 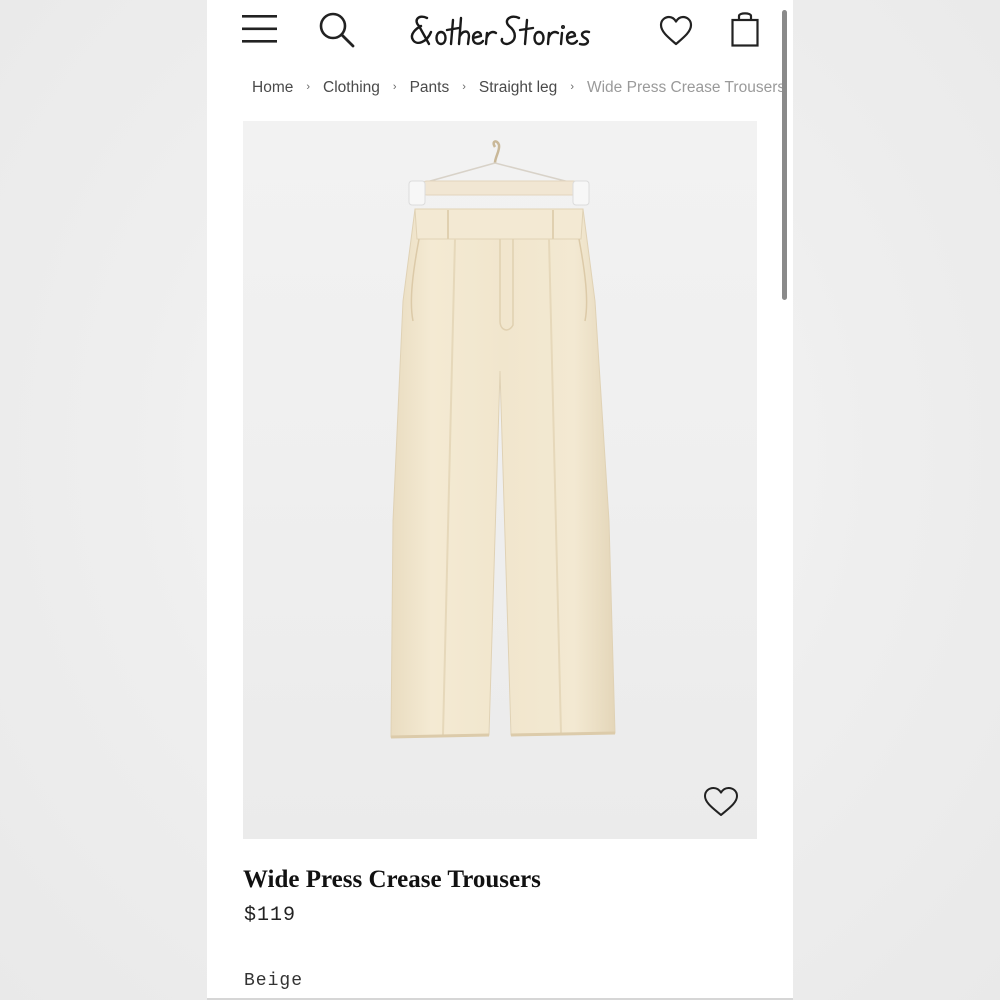 What do you see at coordinates (272, 88) in the screenshot?
I see `breadcrumb-home: Home` at bounding box center [272, 88].